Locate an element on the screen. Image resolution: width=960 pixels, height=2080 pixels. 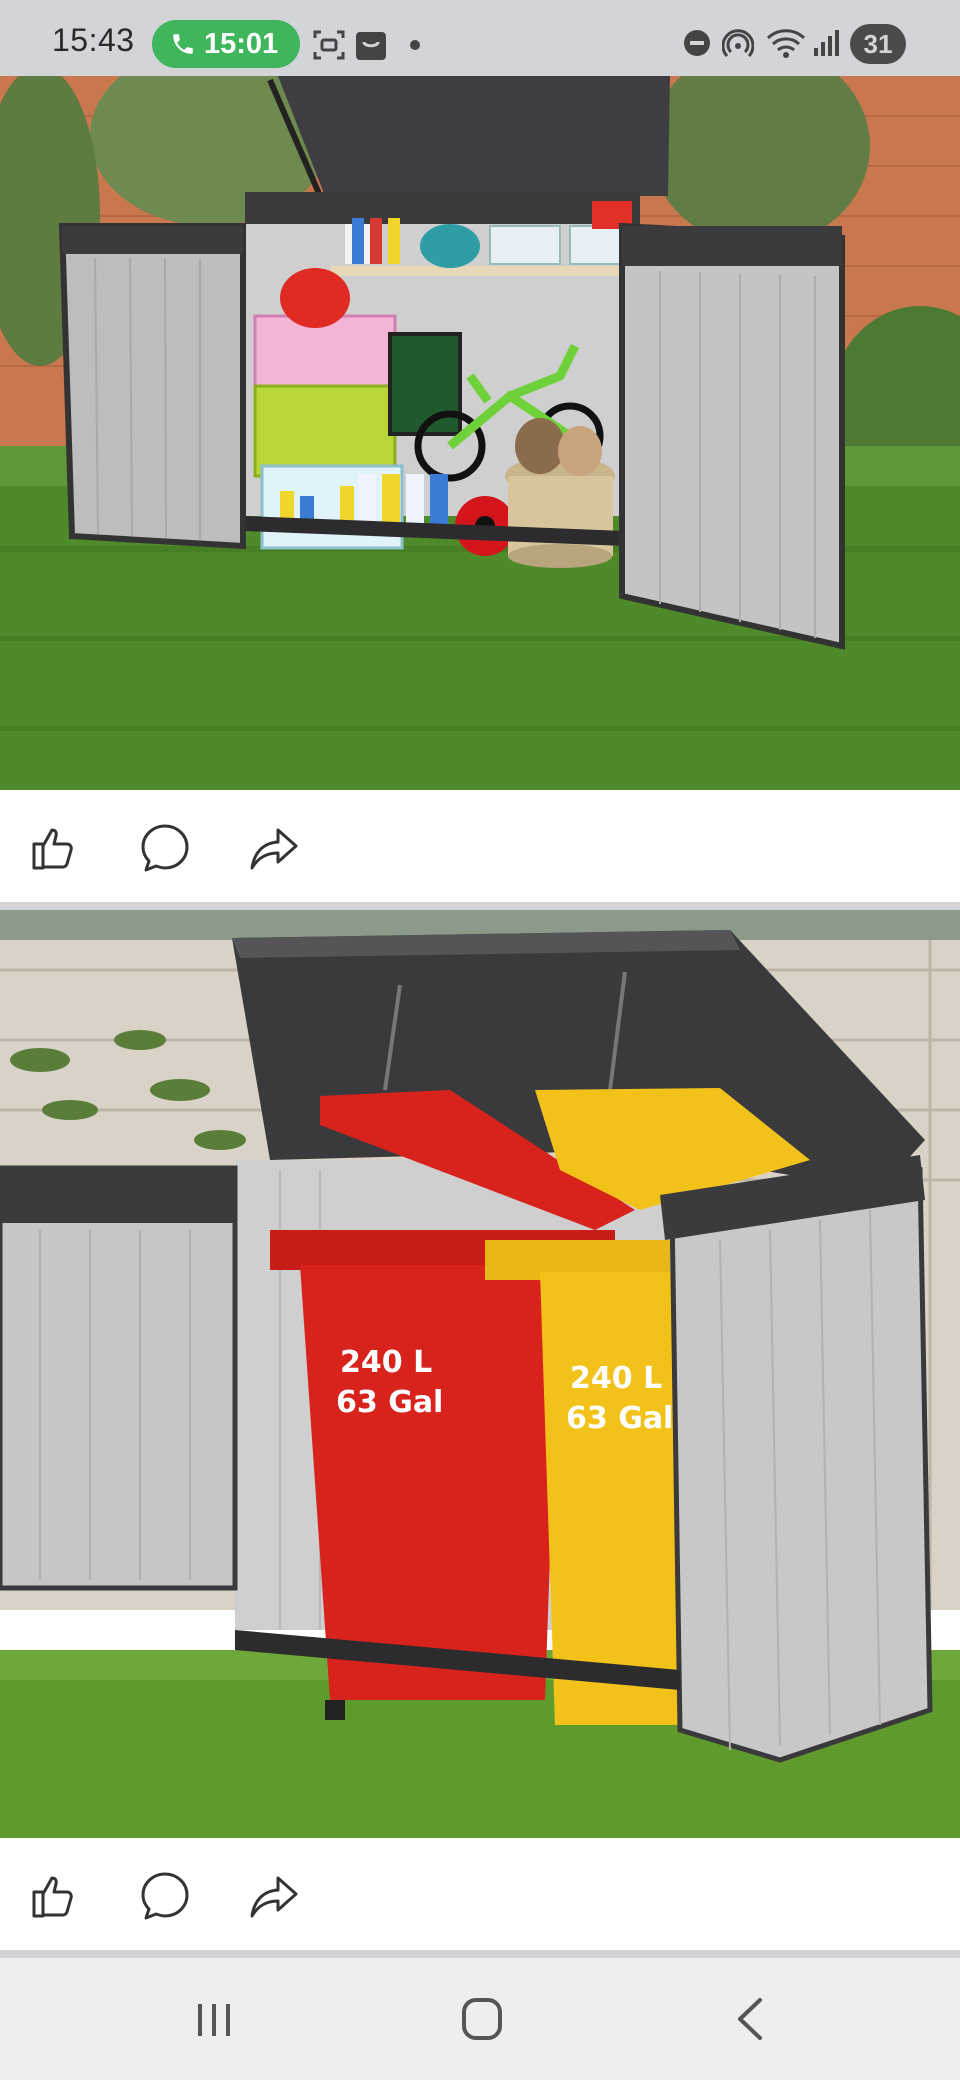
battery-icon: 31 is located at coordinates (878, 44).